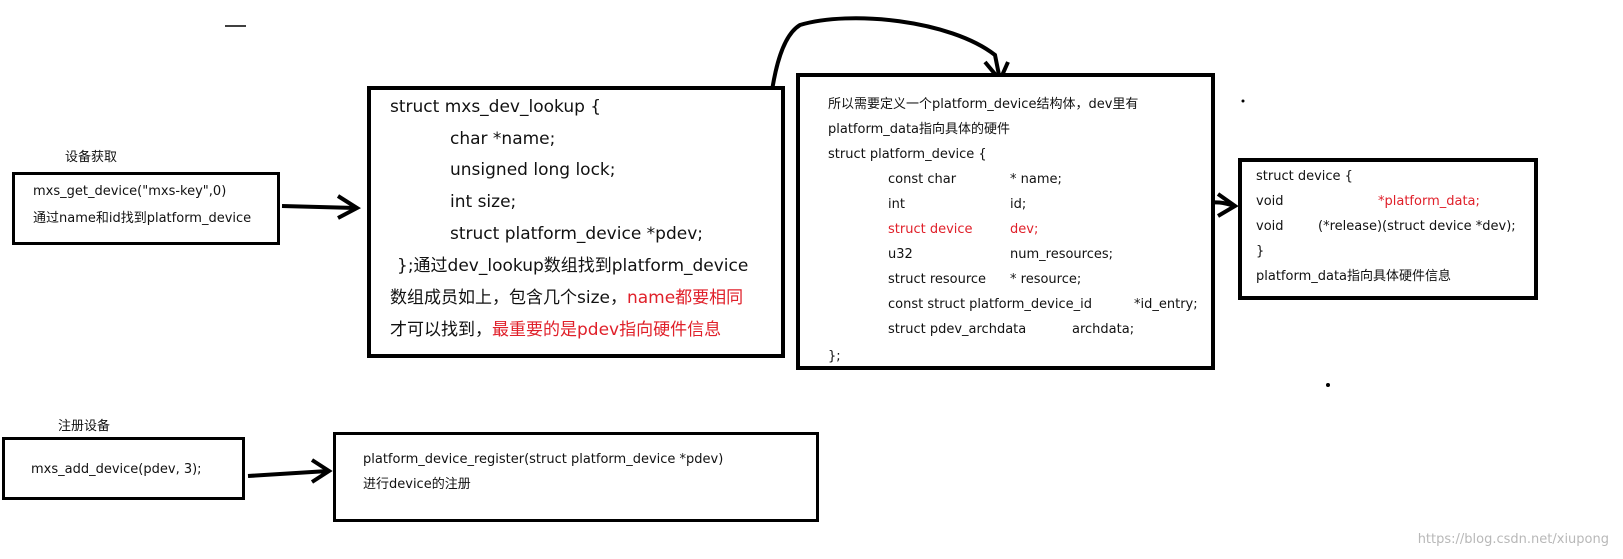 The height and width of the screenshot is (559, 1623). Describe the element at coordinates (922, 179) in the screenshot. I see `field-type: const char` at that location.